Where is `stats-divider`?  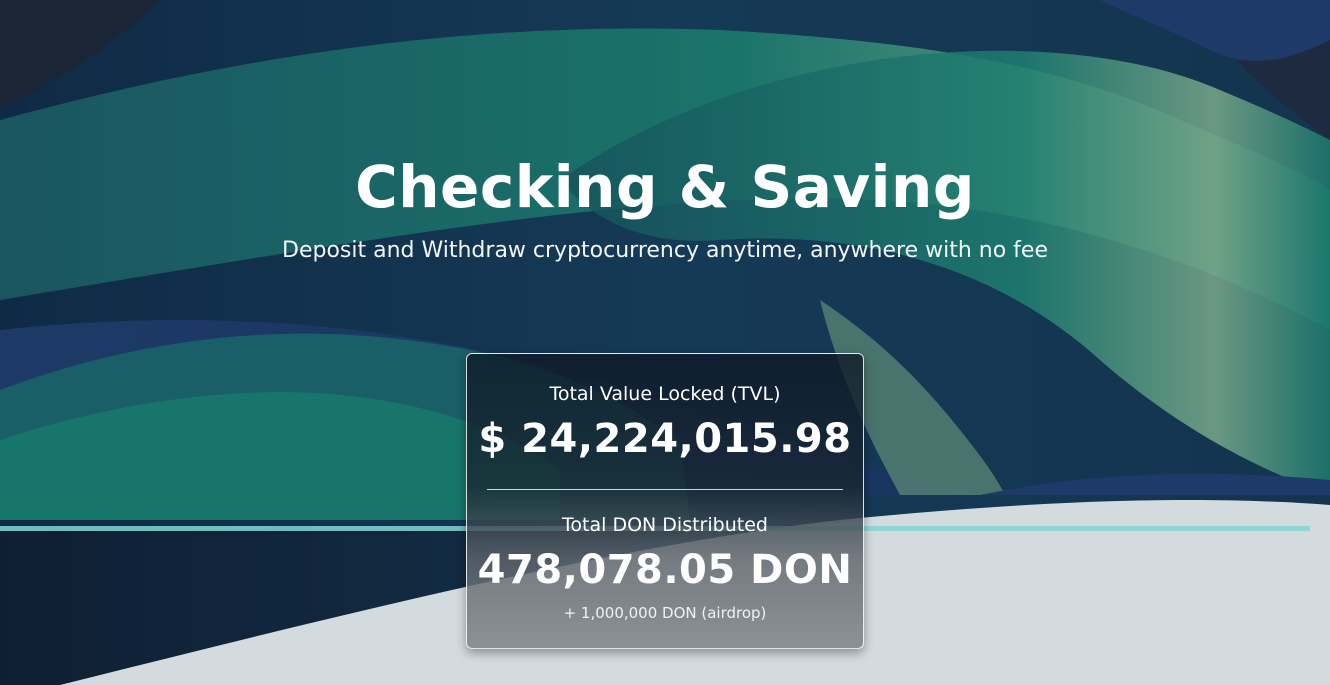 stats-divider is located at coordinates (665, 489).